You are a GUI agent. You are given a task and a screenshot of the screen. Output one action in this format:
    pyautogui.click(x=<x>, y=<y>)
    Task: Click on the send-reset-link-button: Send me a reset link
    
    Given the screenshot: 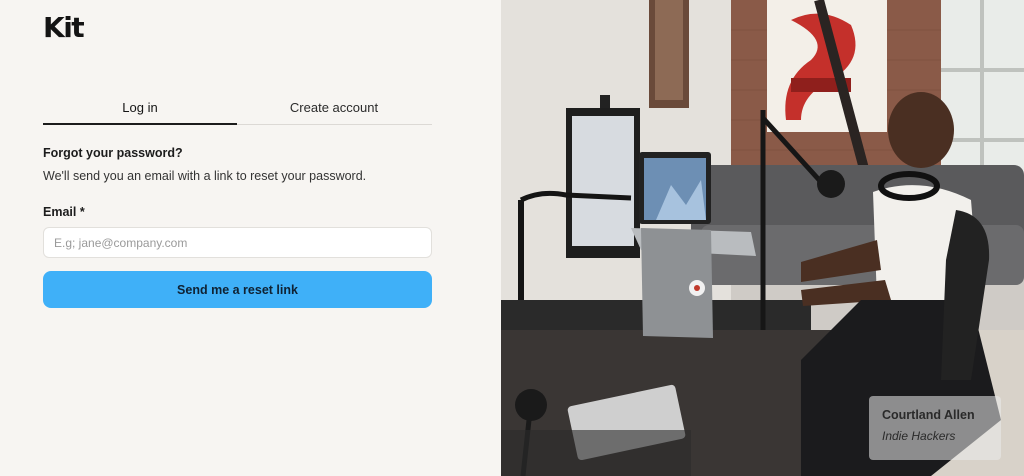 What is the action you would take?
    pyautogui.click(x=237, y=289)
    